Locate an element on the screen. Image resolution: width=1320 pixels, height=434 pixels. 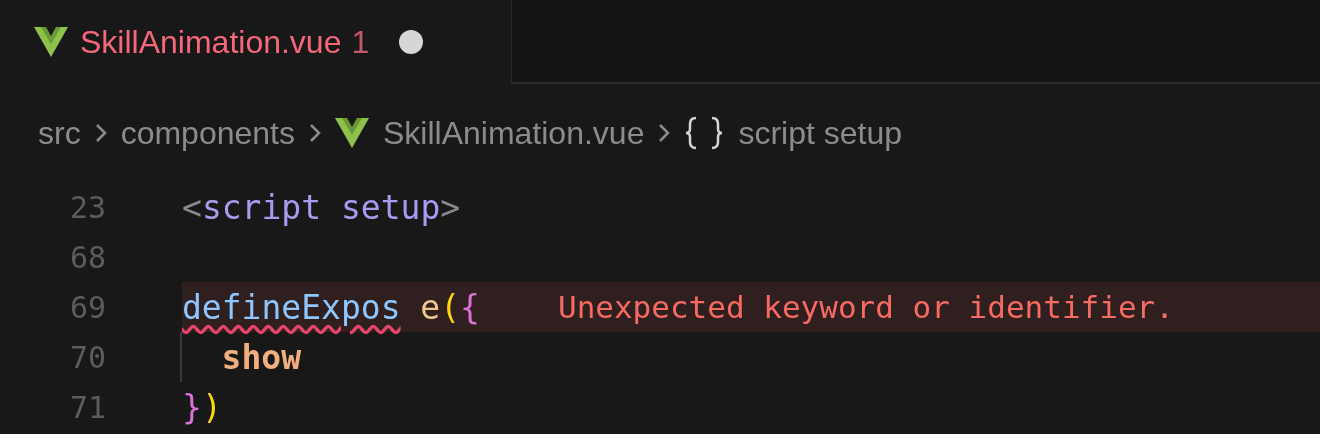
breadcrumb-item: script setup is located at coordinates (820, 133).